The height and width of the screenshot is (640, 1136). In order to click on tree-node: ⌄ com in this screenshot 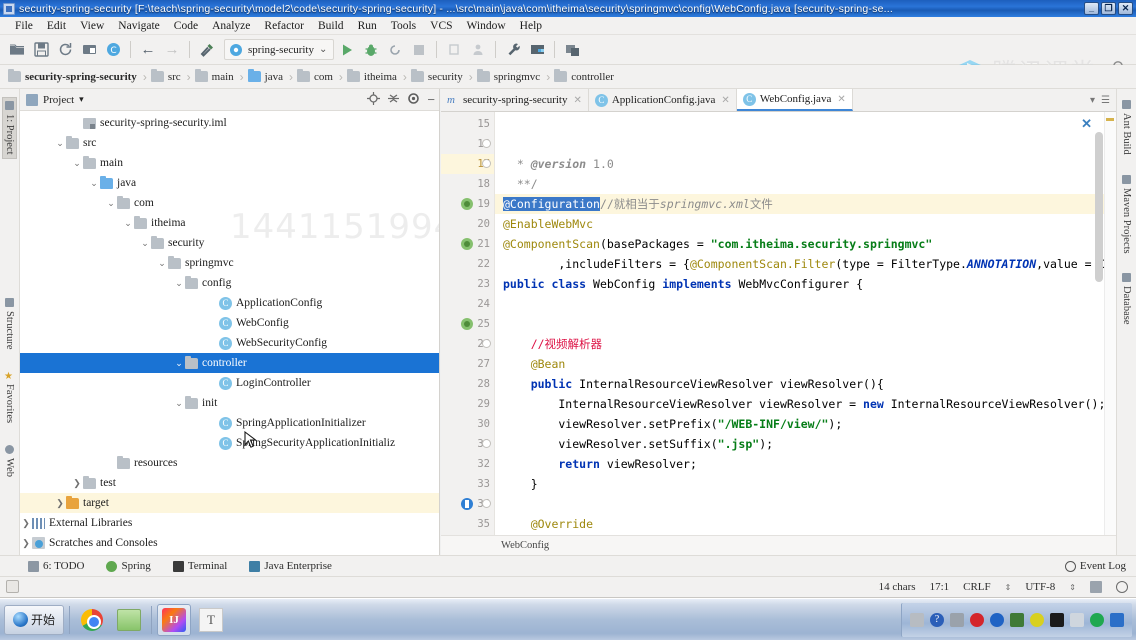, I will do `click(229, 203)`.